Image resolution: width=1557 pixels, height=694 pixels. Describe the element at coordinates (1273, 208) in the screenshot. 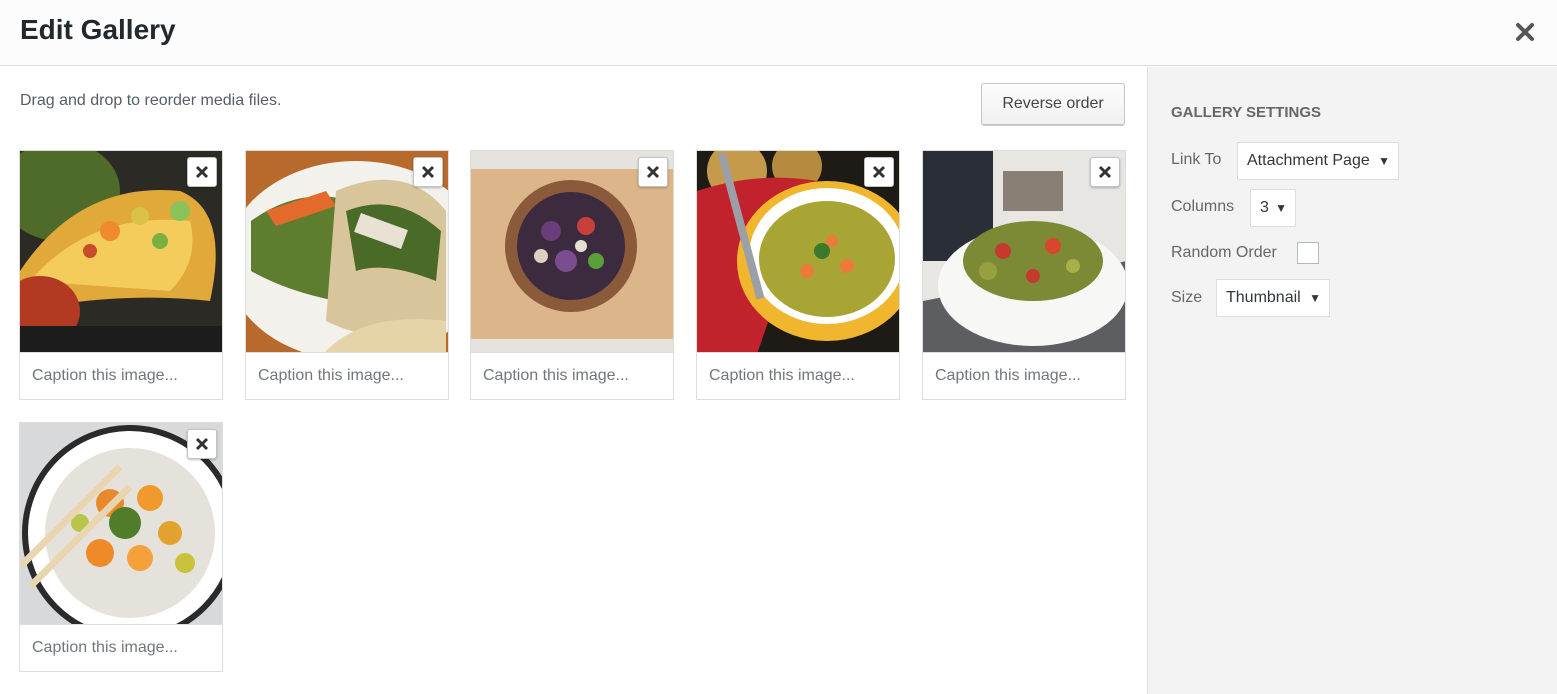

I see `columns-select: 3 ▼` at that location.